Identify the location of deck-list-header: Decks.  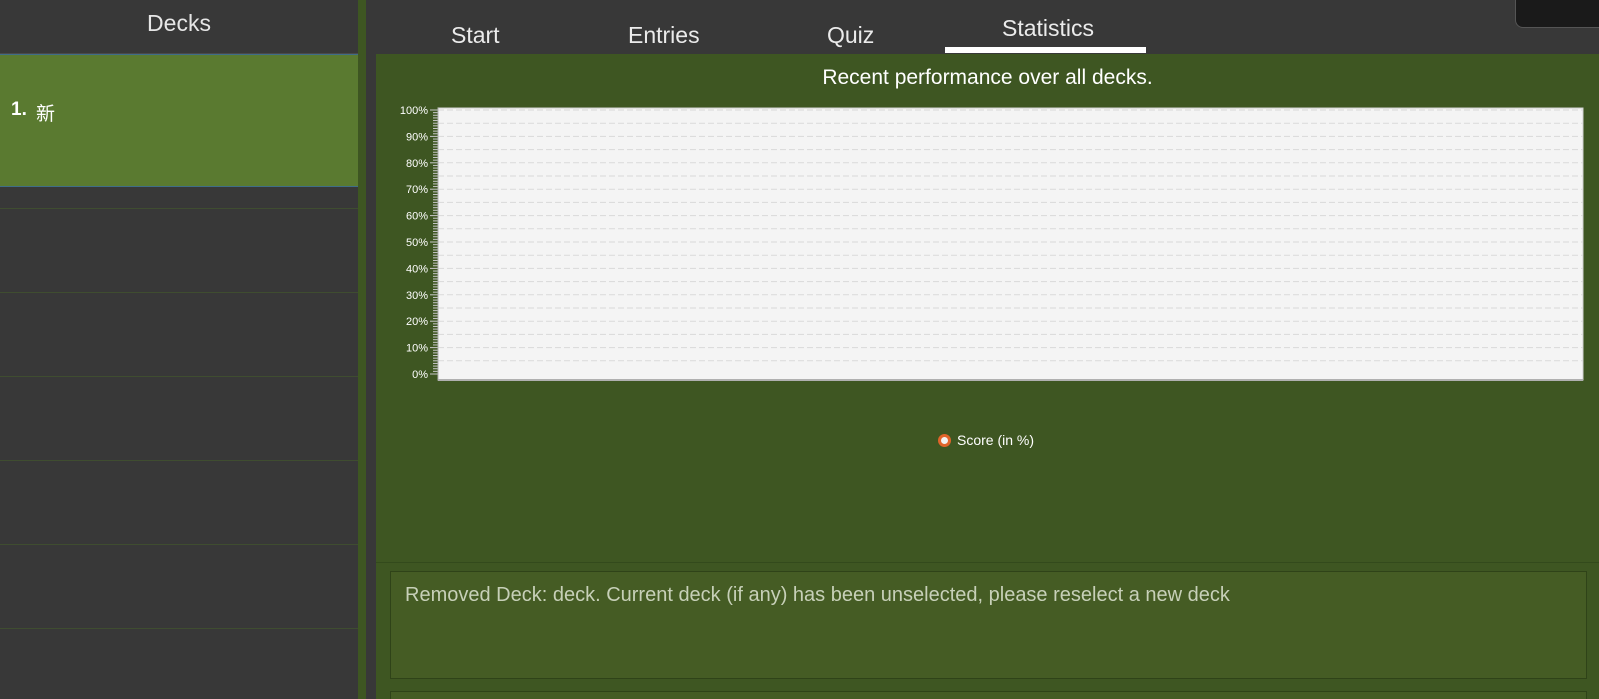
(183, 27).